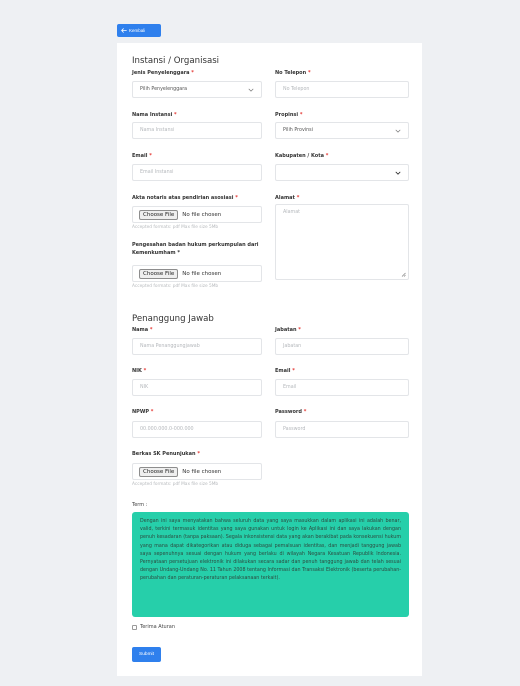 This screenshot has width=520, height=686. Describe the element at coordinates (342, 89) in the screenshot. I see `input-no-telepon: No Telepon` at that location.